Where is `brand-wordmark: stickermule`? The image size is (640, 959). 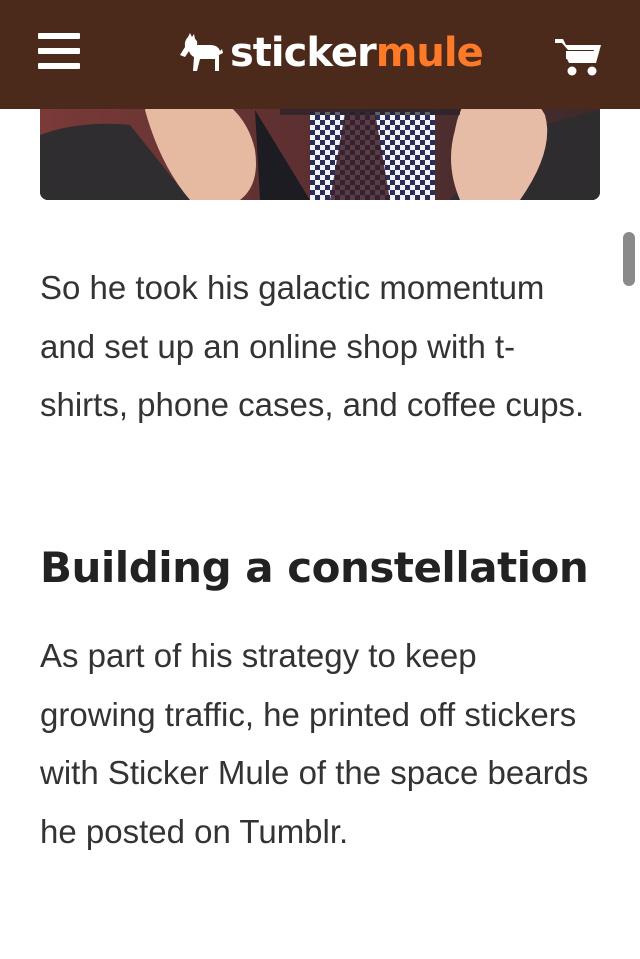
brand-wordmark: stickermule is located at coordinates (357, 53).